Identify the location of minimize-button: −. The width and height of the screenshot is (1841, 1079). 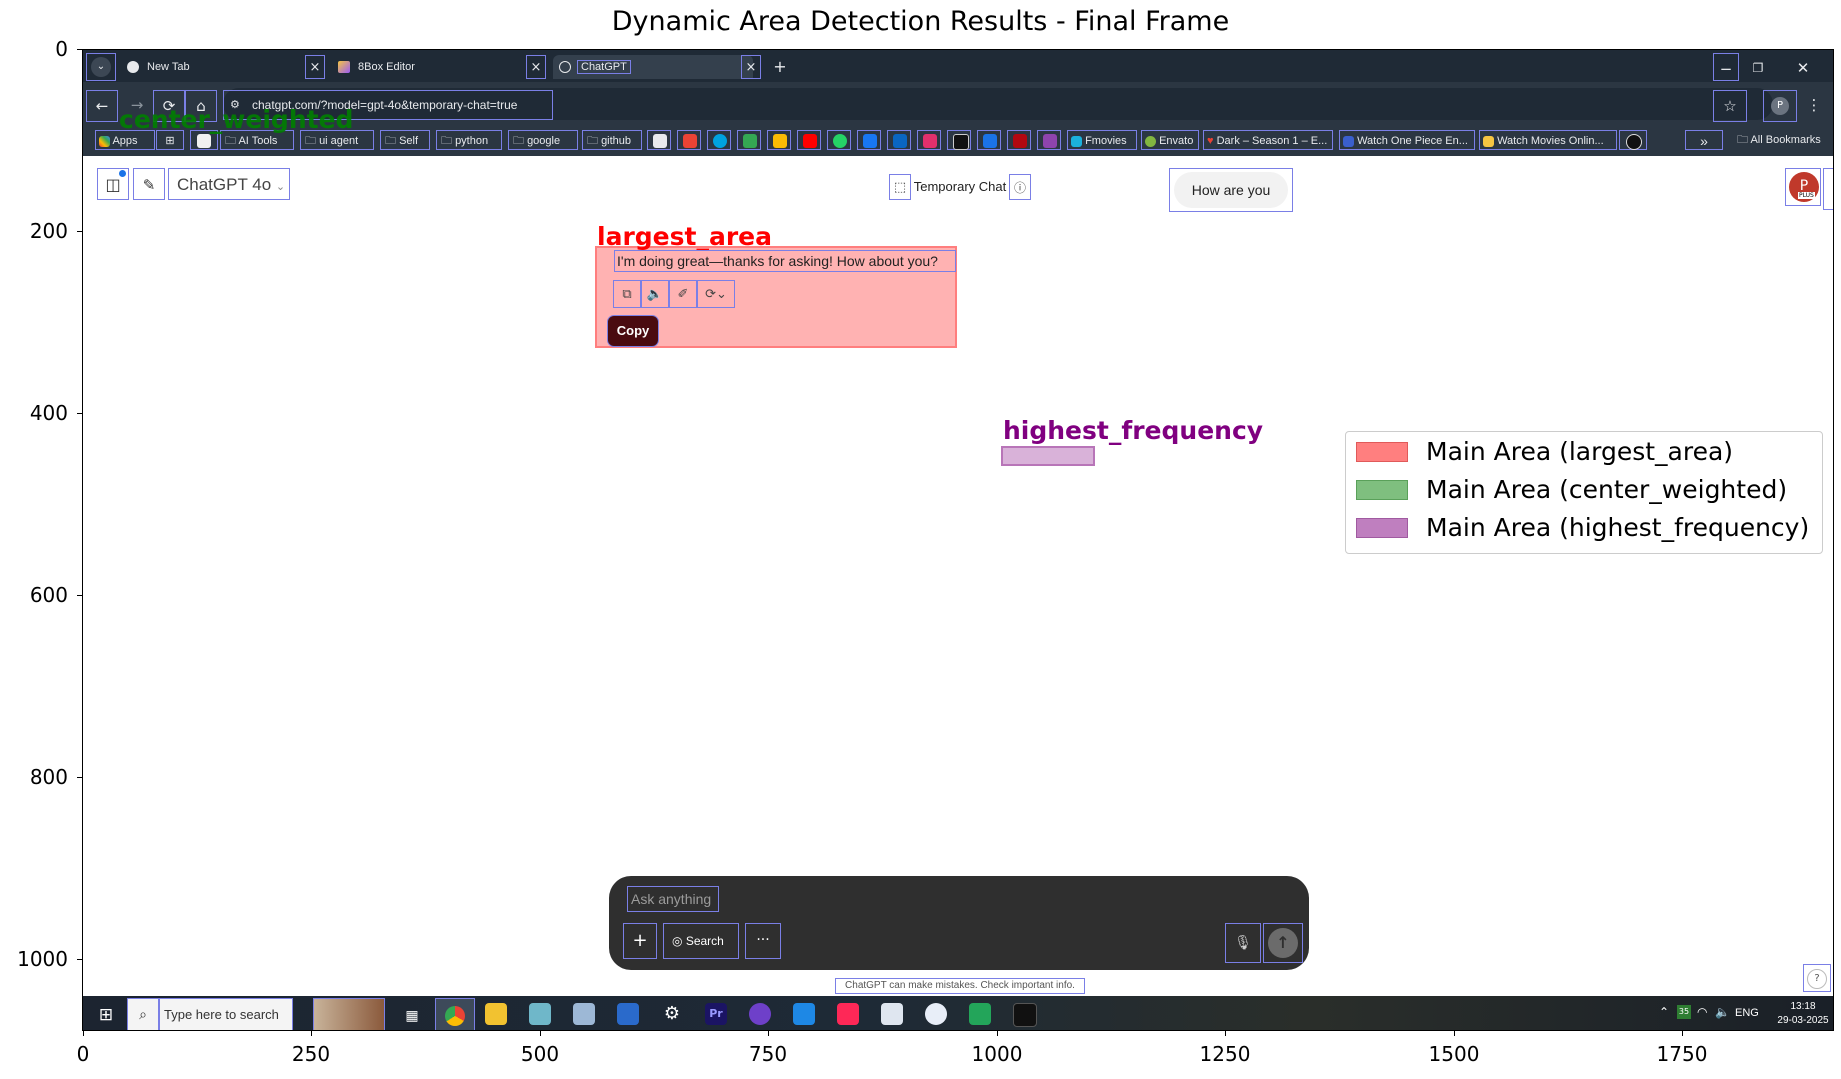
(1726, 67).